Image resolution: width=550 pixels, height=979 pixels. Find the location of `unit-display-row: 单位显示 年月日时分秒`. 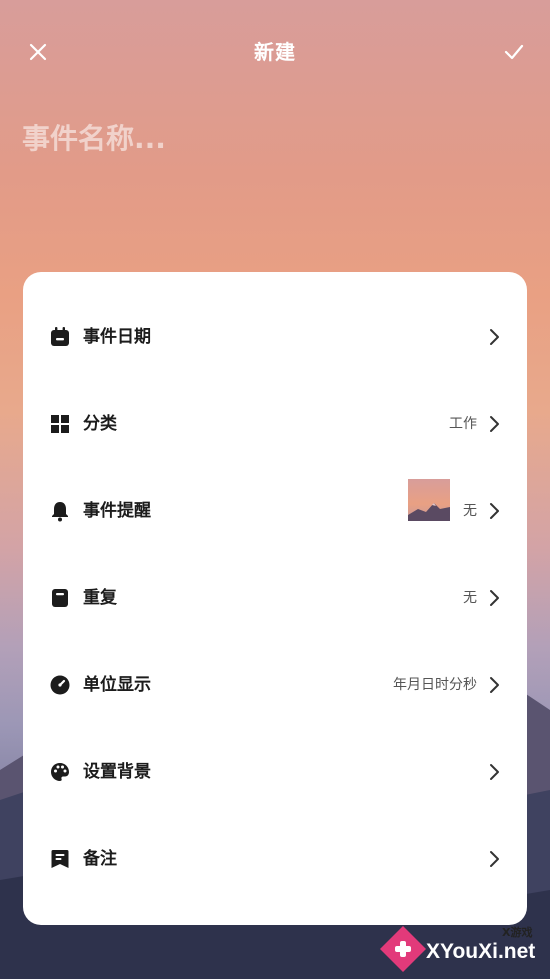

unit-display-row: 单位显示 年月日时分秒 is located at coordinates (275, 684).